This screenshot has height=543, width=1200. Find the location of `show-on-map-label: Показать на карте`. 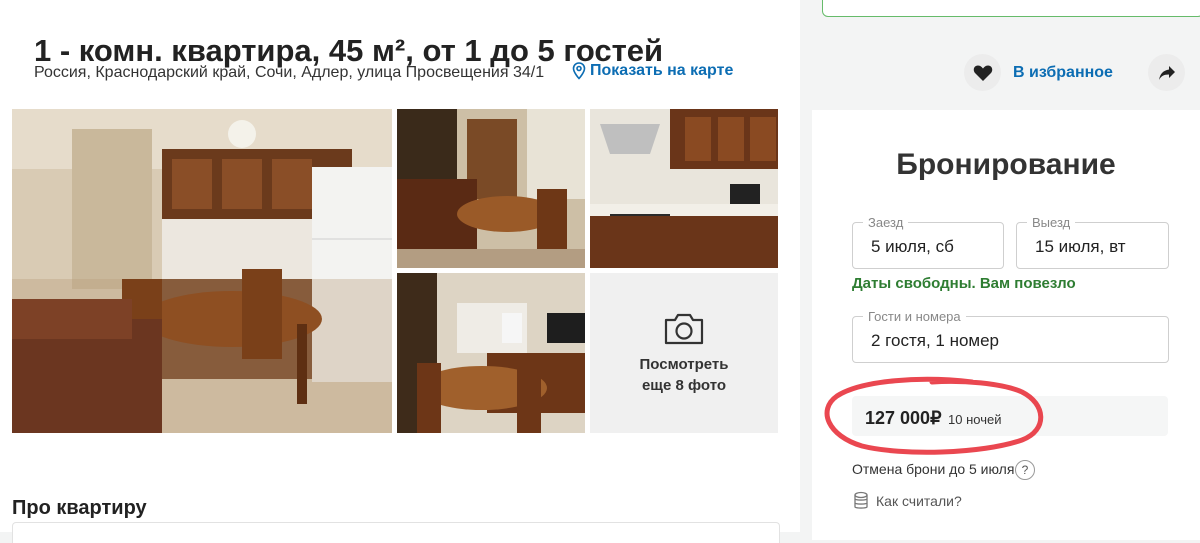

show-on-map-label: Показать на карте is located at coordinates (662, 70).